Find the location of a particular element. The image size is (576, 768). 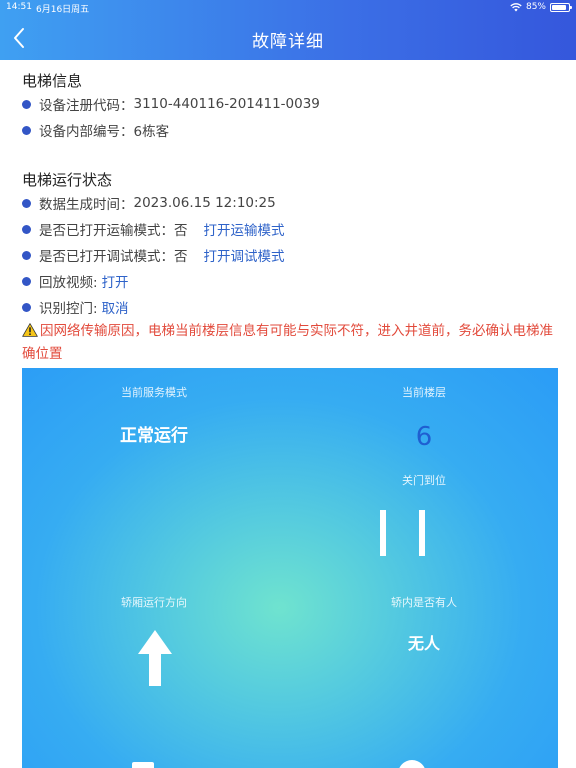

reg-code-value: 3110-440116-201411-0039 is located at coordinates (226, 104).